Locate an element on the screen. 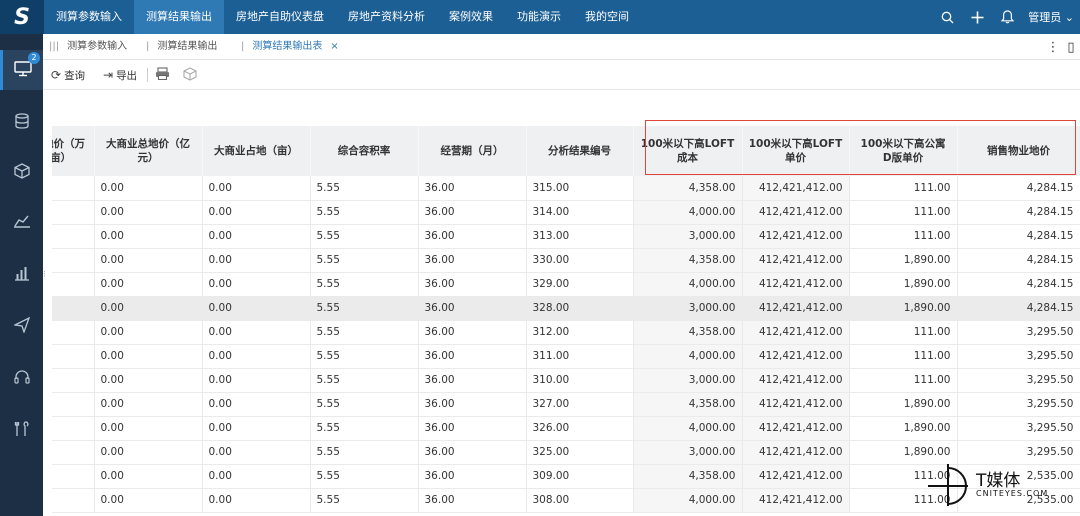 The width and height of the screenshot is (1080, 516). column-header-commercial-area: 大商业占地（亩） is located at coordinates (256, 151).